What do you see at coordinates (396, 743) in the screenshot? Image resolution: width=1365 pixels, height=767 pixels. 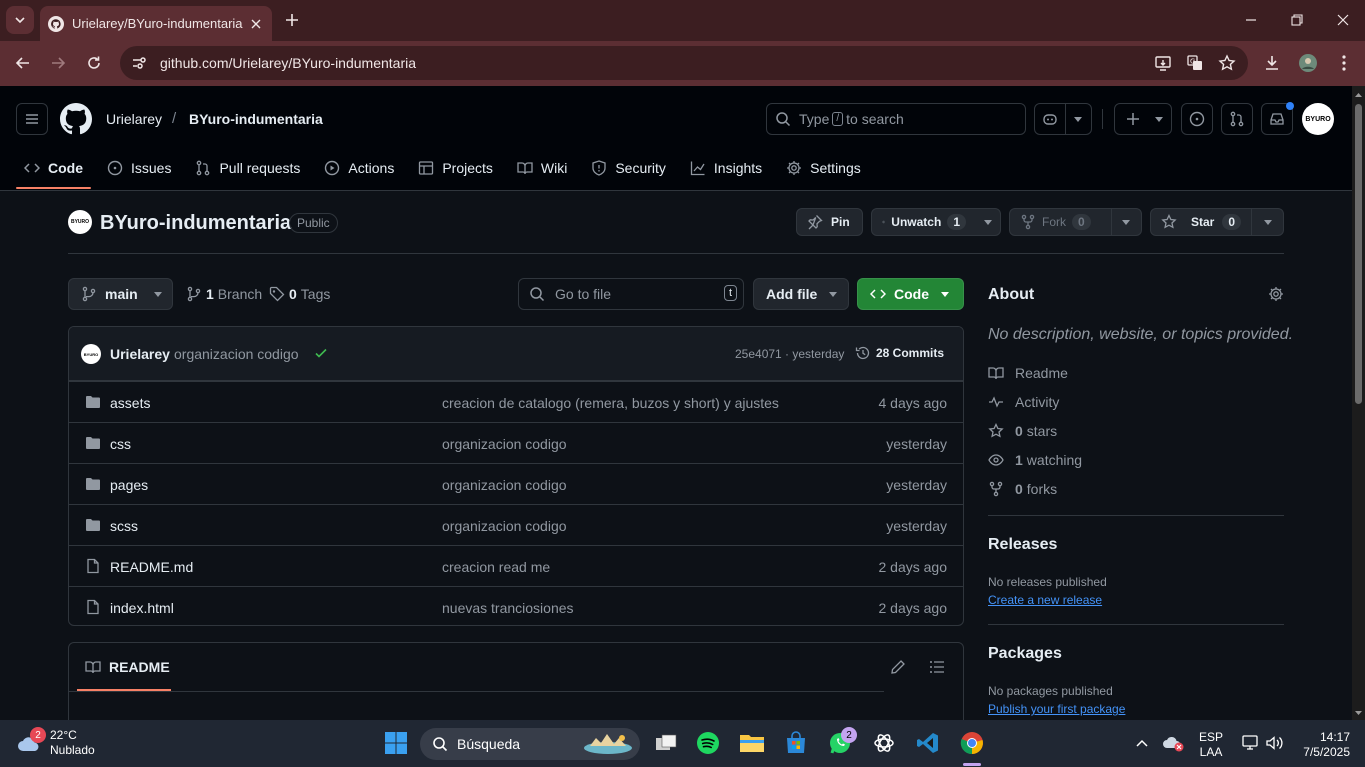 I see `windows-start-icon` at bounding box center [396, 743].